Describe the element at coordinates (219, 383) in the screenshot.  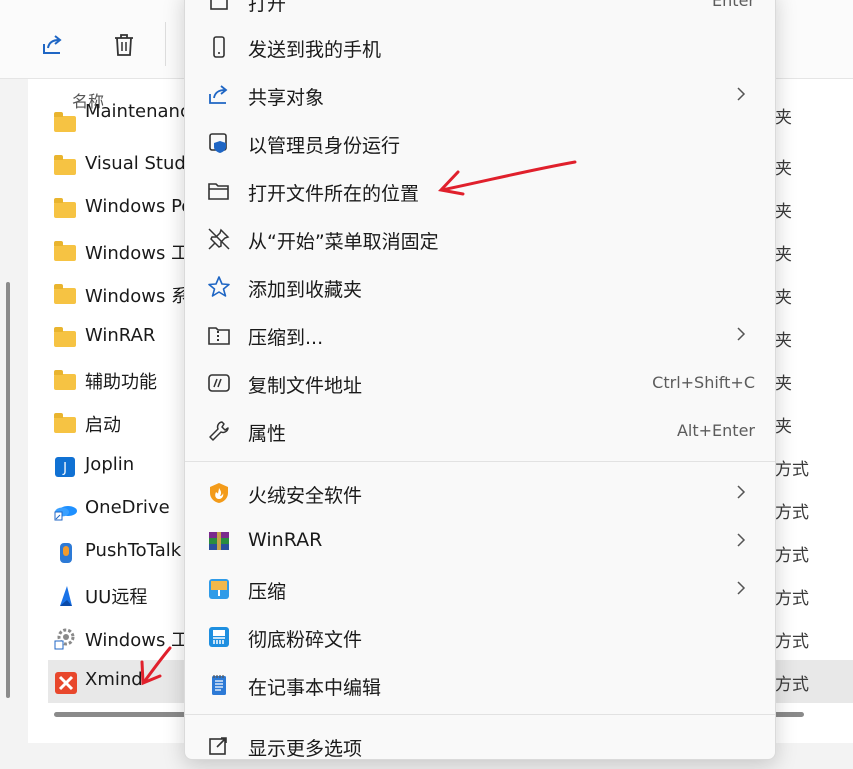
I see `copy-path-icon` at that location.